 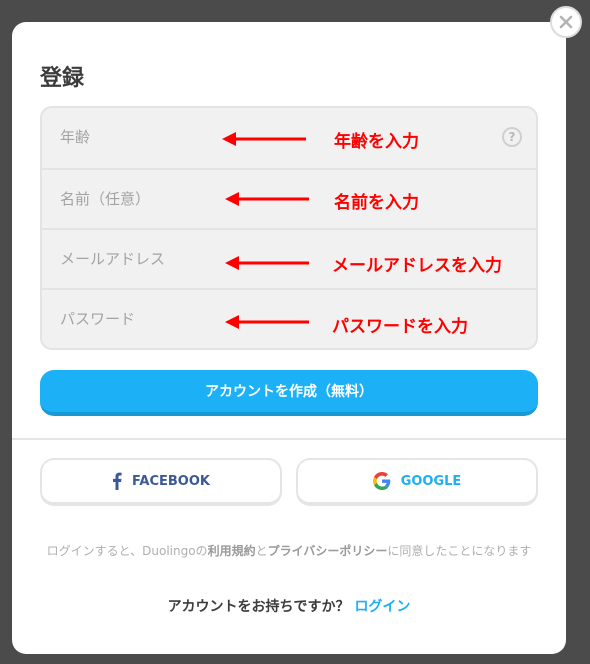 What do you see at coordinates (459, 551) in the screenshot?
I see `terms-suffix: に同意したことになります` at bounding box center [459, 551].